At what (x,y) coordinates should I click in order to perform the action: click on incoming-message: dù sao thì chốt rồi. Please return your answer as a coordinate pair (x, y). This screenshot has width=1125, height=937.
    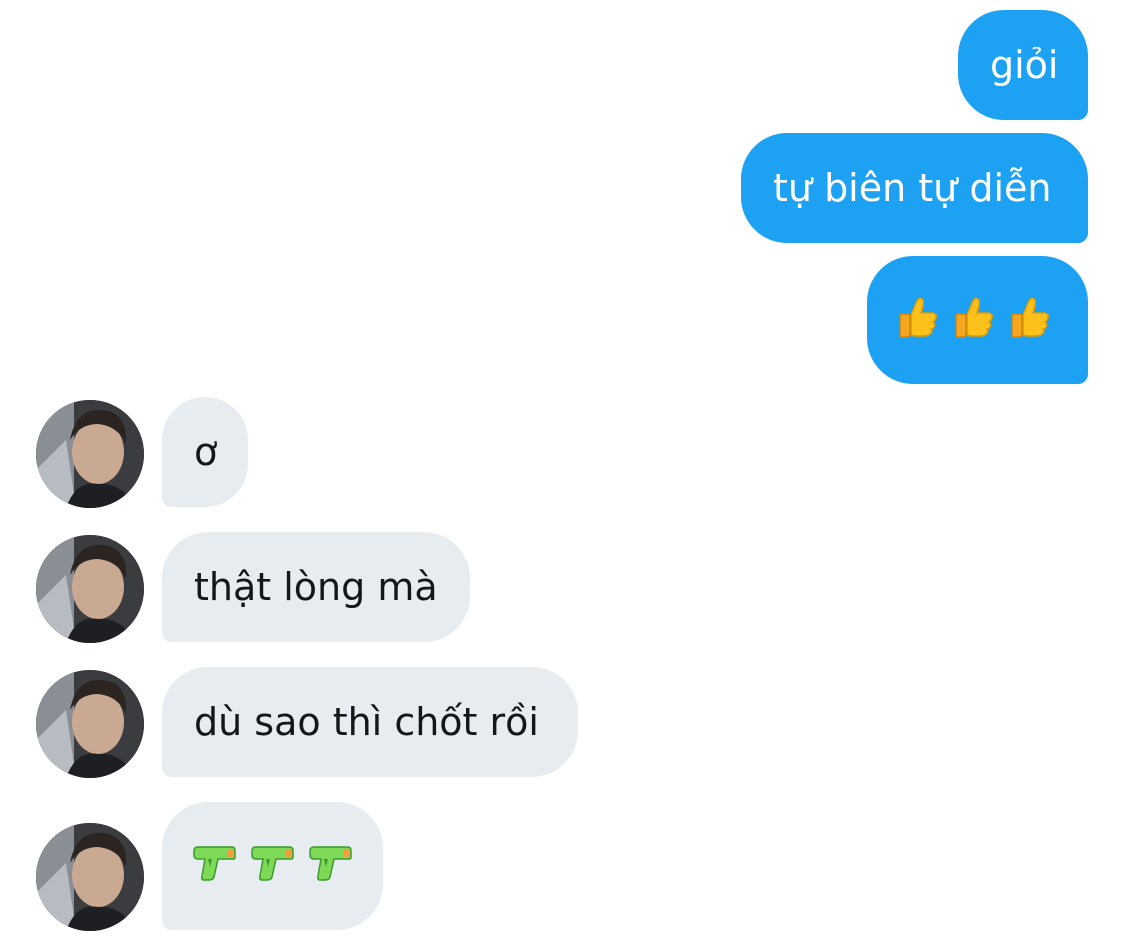
    Looking at the image, I should click on (370, 722).